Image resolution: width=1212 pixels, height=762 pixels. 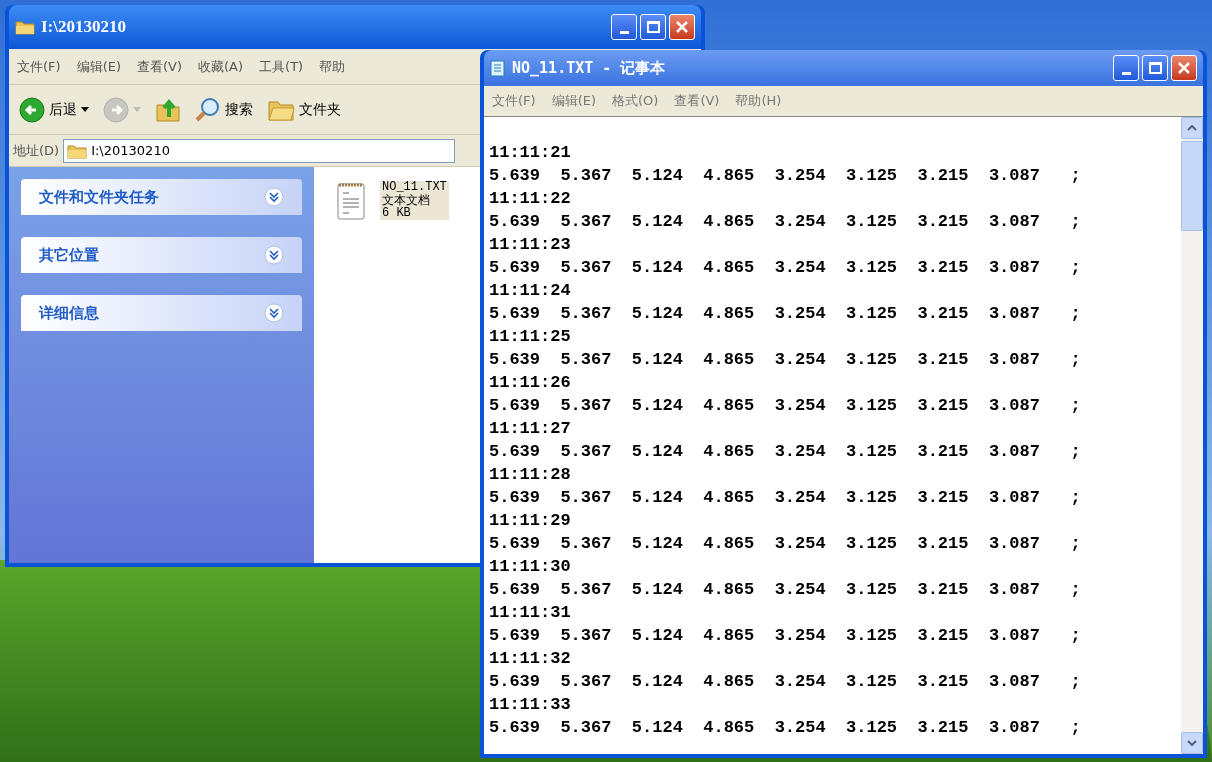 I want to click on scroll-down-button, so click(x=1192, y=743).